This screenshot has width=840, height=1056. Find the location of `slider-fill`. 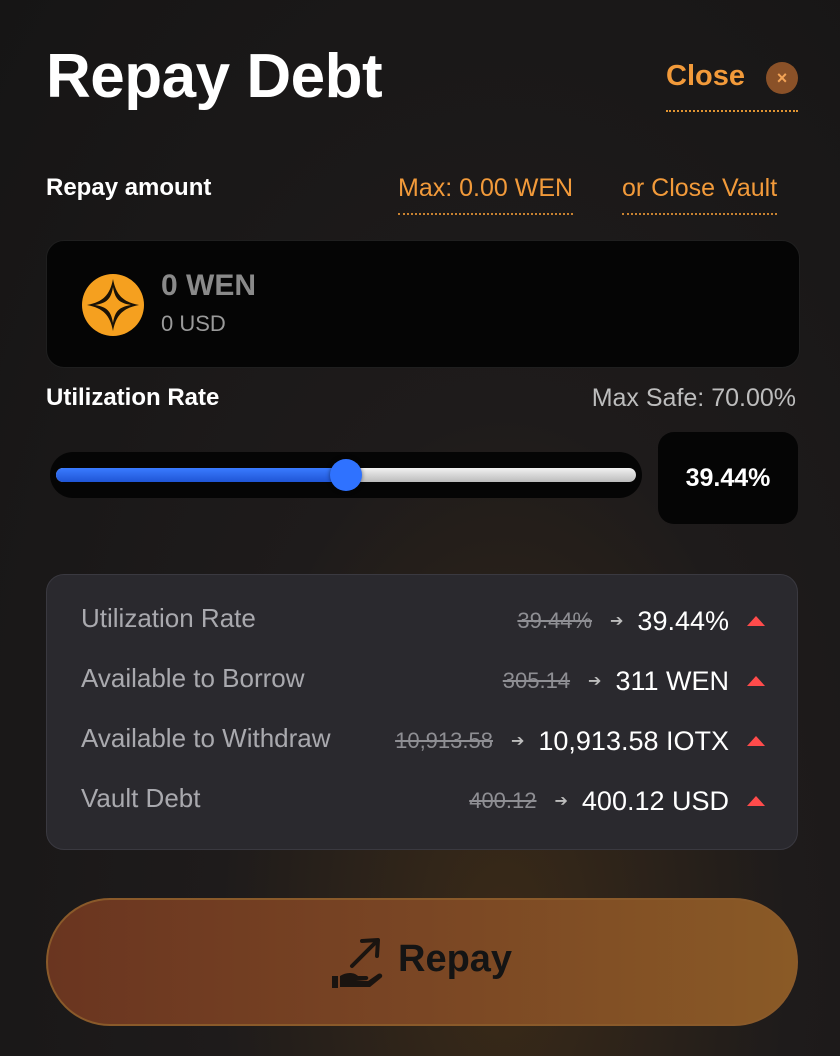

slider-fill is located at coordinates (201, 475).